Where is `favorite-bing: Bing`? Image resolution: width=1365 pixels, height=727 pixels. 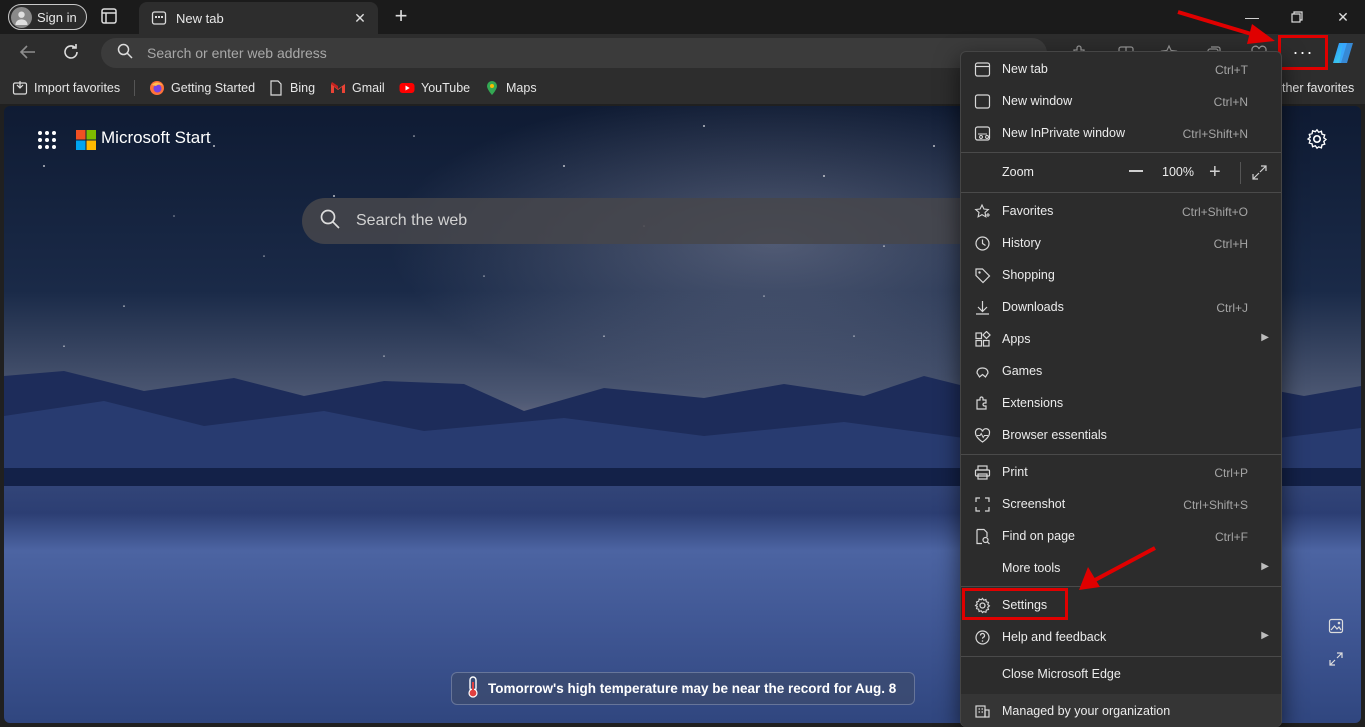
favorite-bing: Bing is located at coordinates (291, 88).